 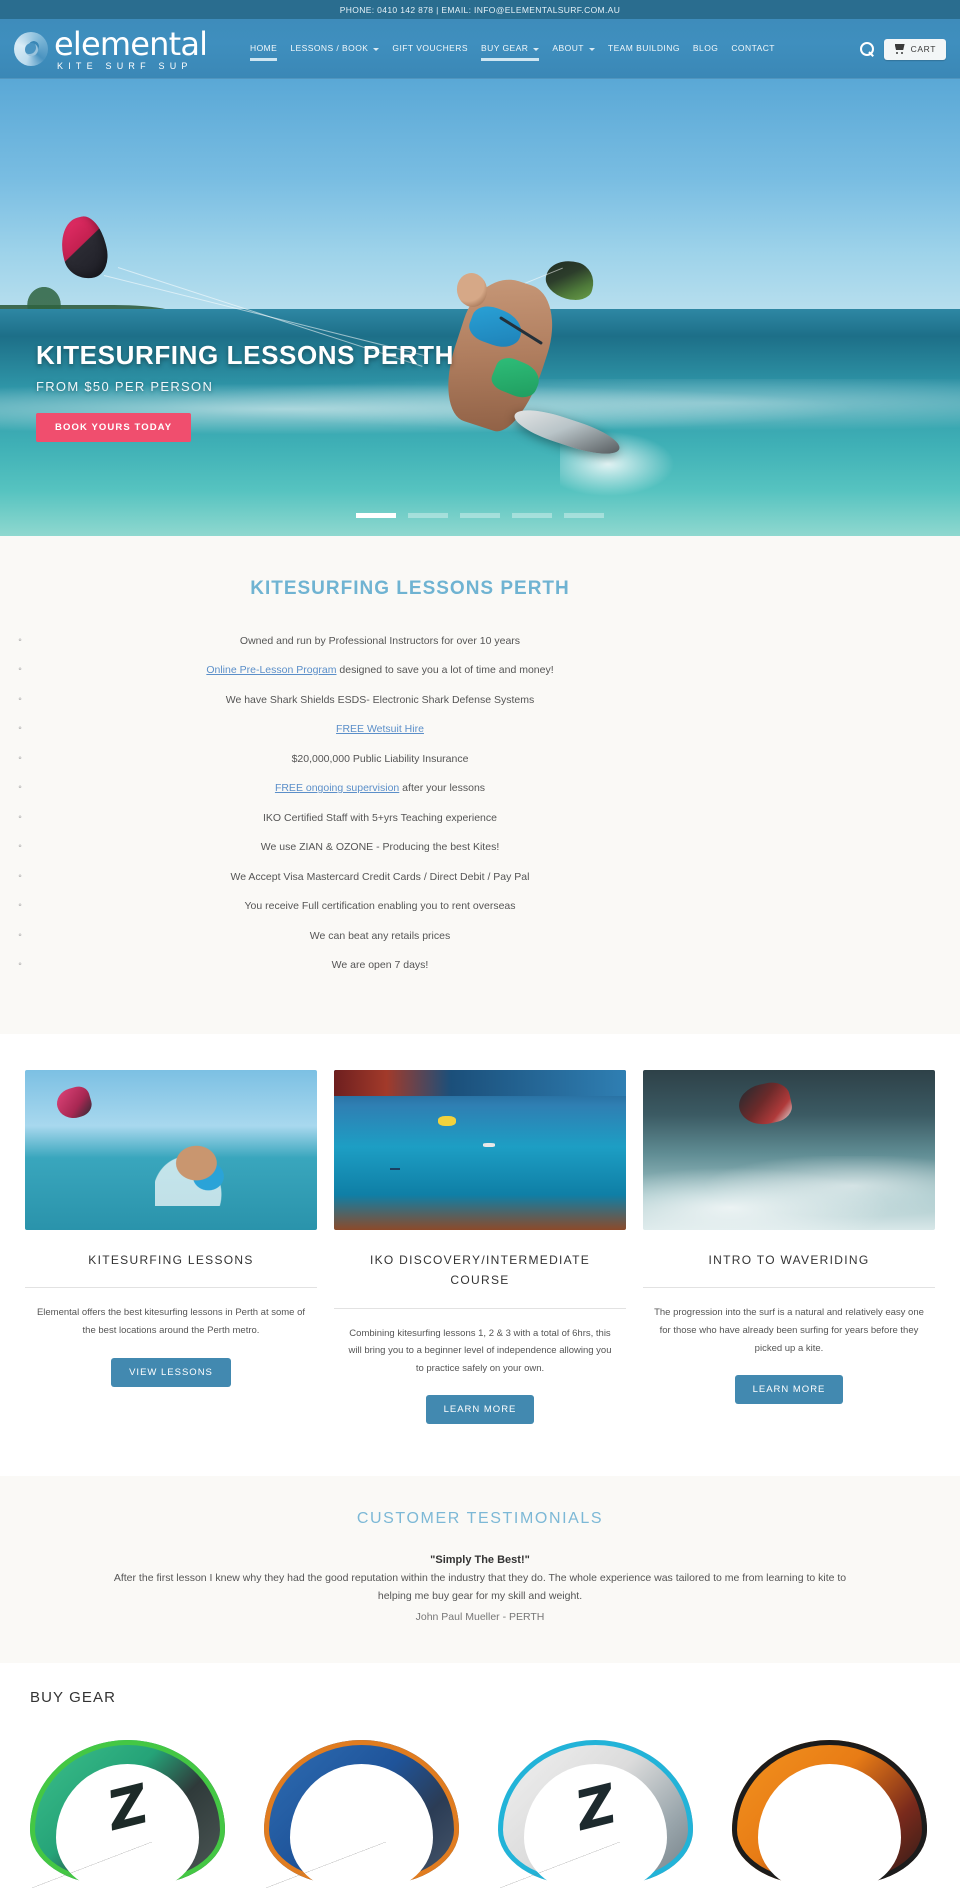 I want to click on hero-slider-indicators, so click(x=480, y=515).